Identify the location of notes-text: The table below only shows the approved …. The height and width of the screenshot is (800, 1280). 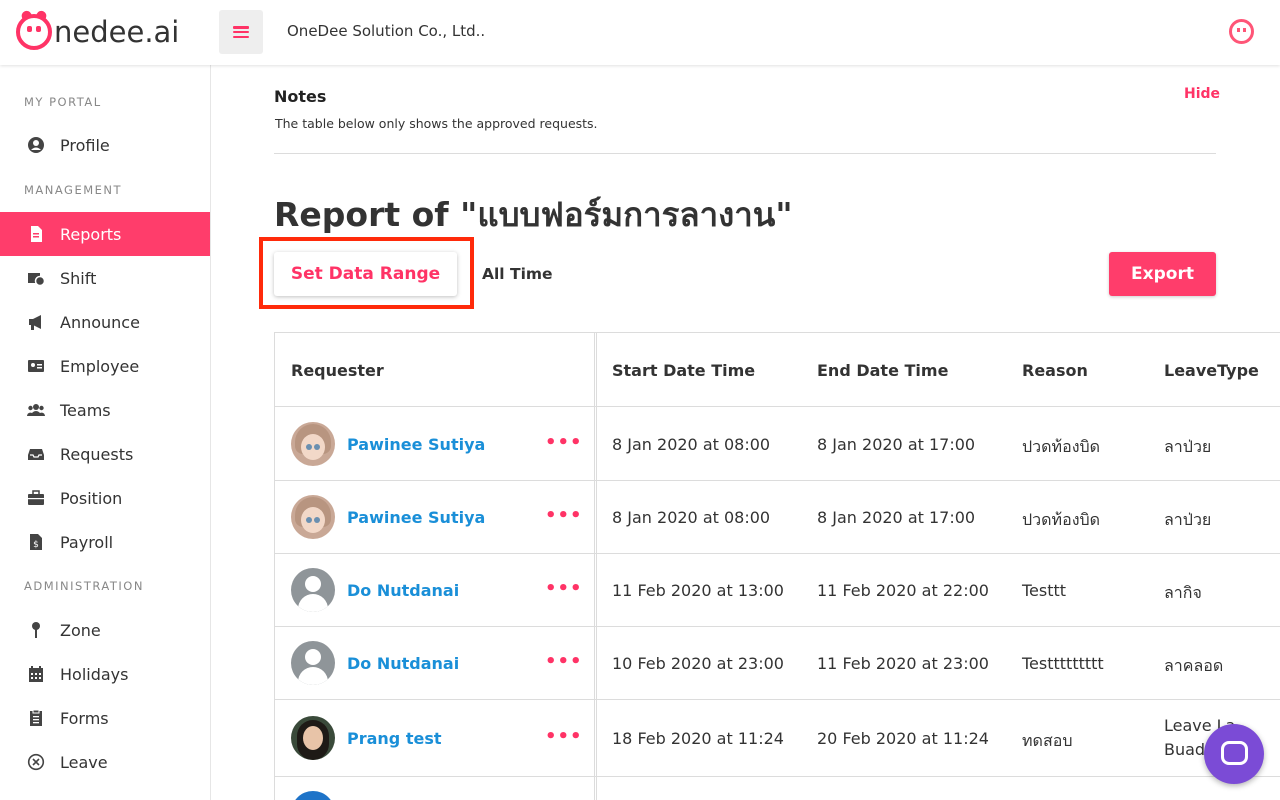
(436, 123).